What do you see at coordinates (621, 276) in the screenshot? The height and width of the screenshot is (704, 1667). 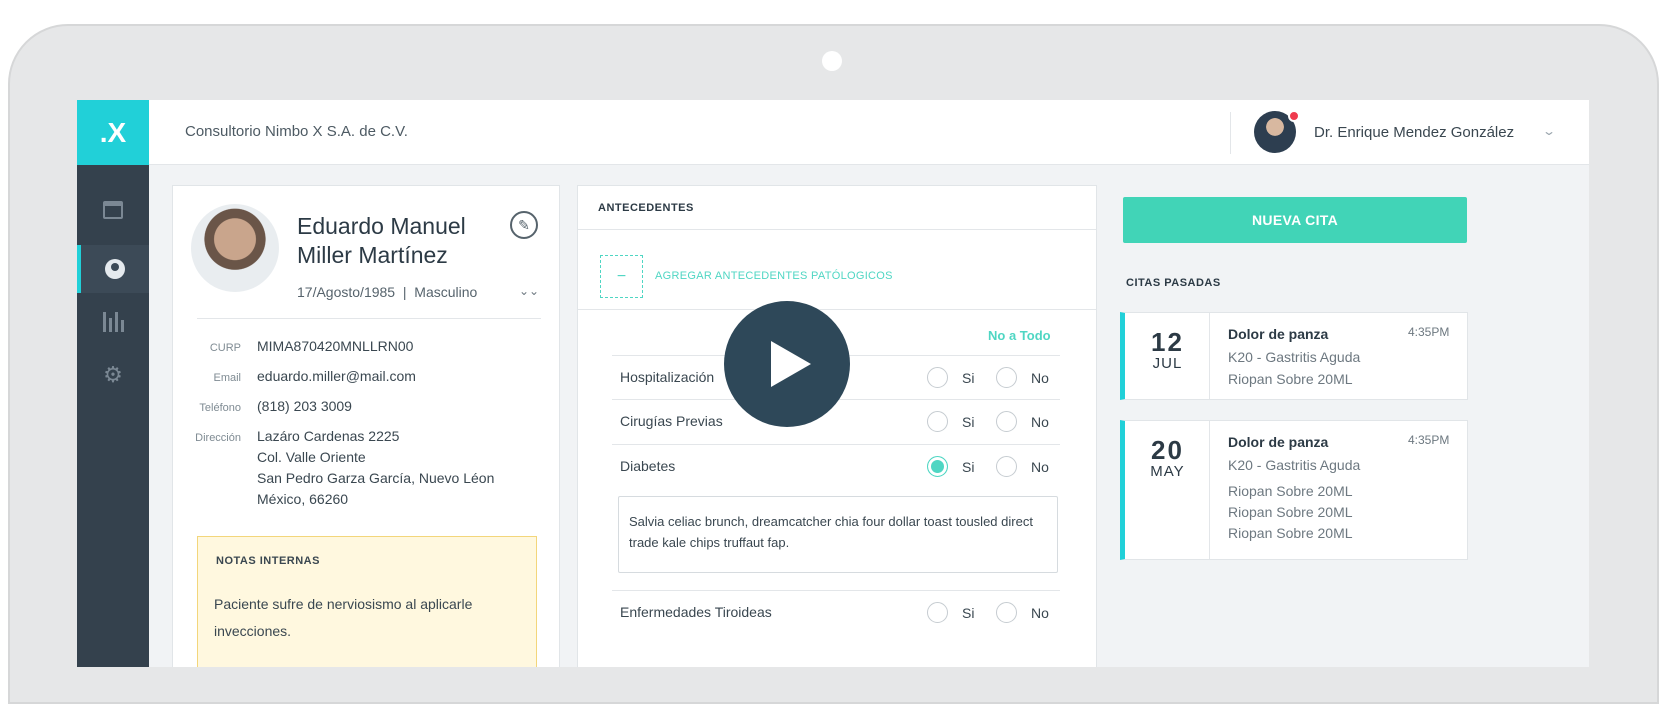 I see `collapse-icon: −` at bounding box center [621, 276].